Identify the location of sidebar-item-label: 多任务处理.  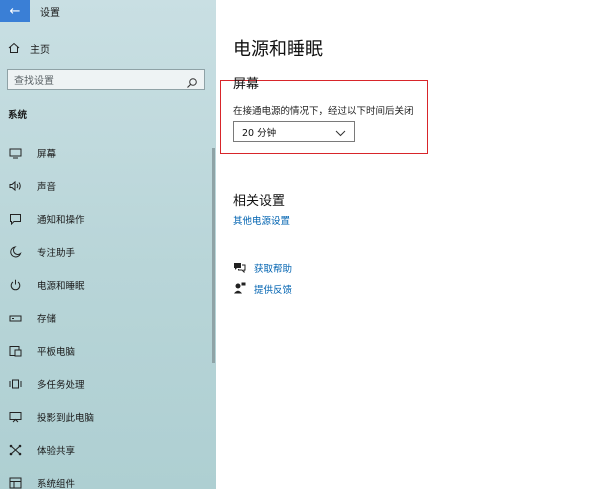
(61, 385).